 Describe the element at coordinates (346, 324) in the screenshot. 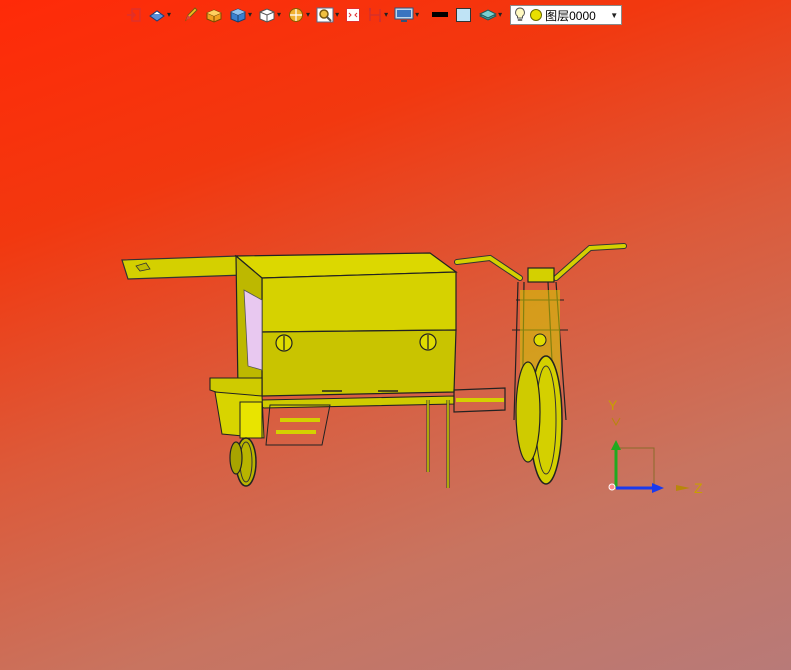

I see `cart-box` at that location.